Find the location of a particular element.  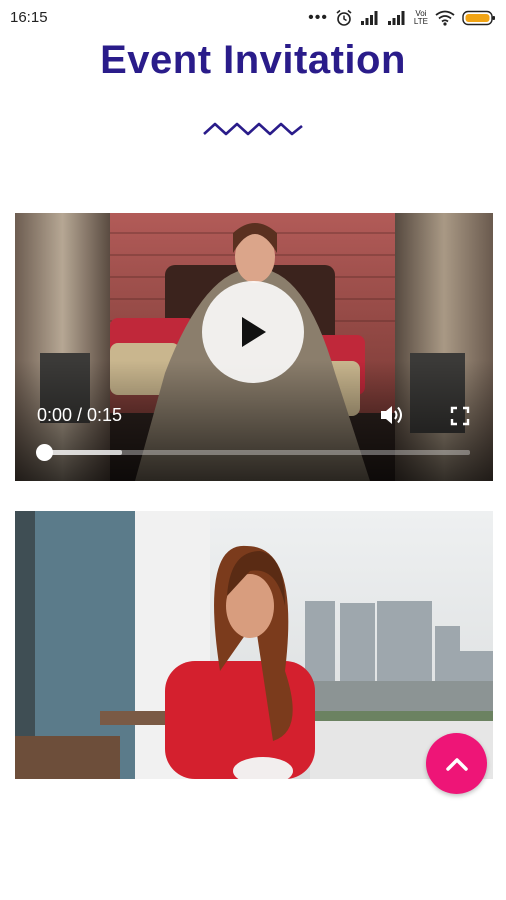

alarm-icon is located at coordinates (344, 17).